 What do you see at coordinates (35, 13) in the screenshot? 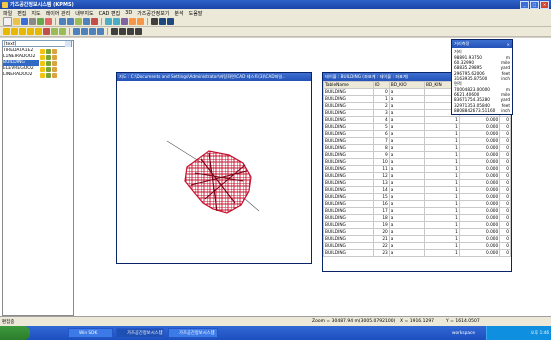
I see `menu-map: 지도` at bounding box center [35, 13].